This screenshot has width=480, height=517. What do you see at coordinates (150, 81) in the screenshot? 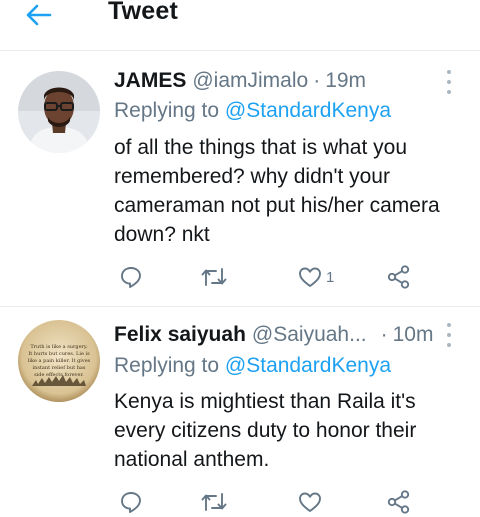
I see `author-name: JAMES` at bounding box center [150, 81].